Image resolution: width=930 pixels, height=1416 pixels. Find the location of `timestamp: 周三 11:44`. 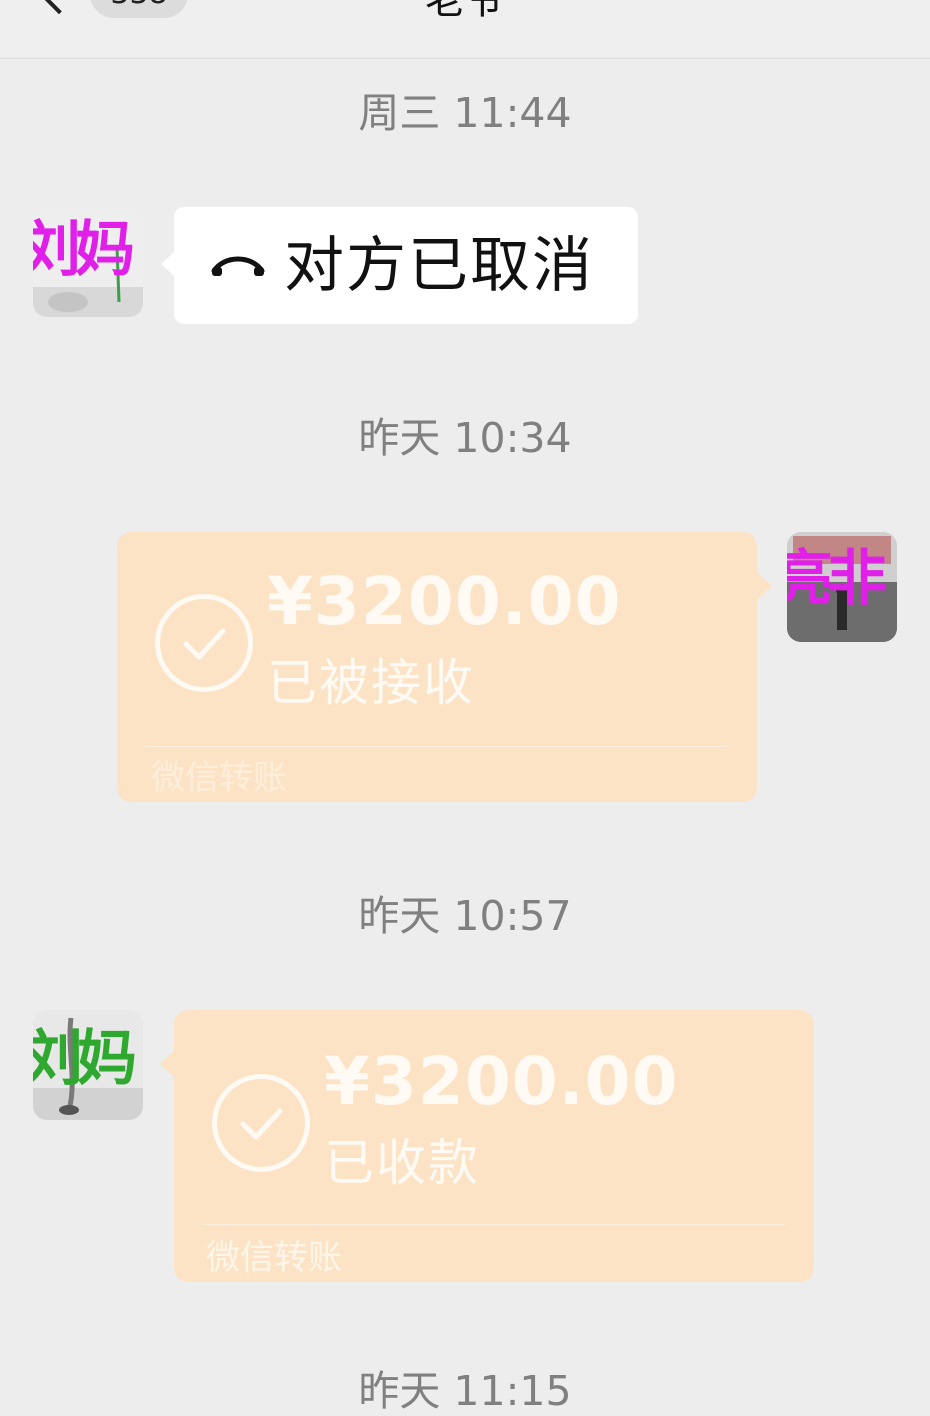

timestamp: 周三 11:44 is located at coordinates (465, 113).